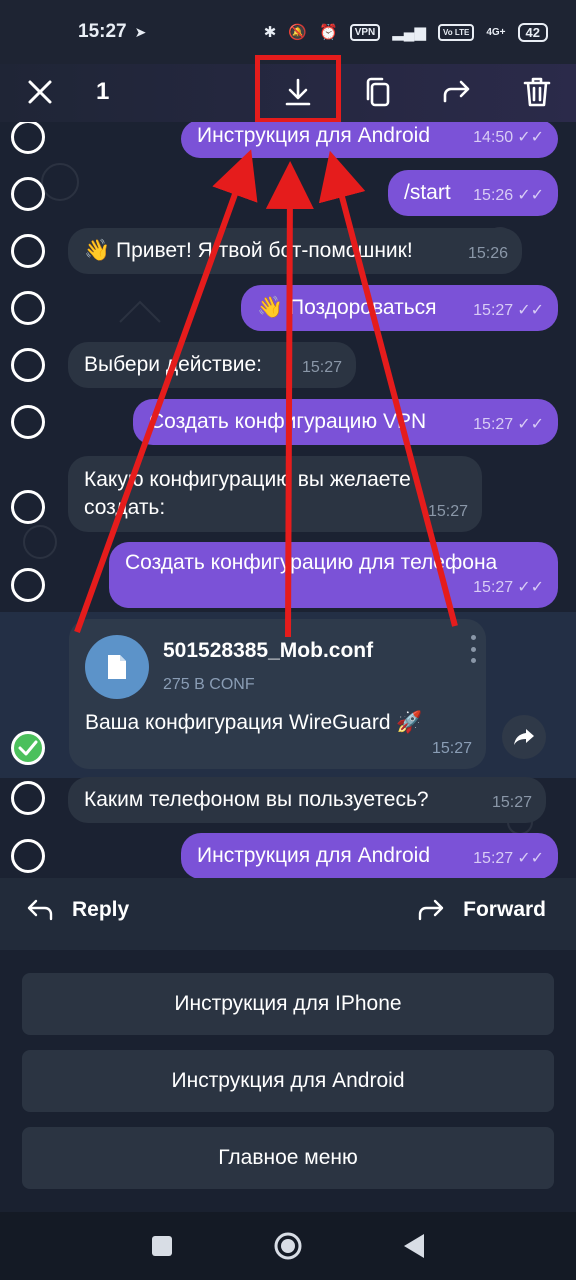 The height and width of the screenshot is (1280, 576). I want to click on message-text: 👋 Привет! Я твой бот-помошник!, so click(248, 250).